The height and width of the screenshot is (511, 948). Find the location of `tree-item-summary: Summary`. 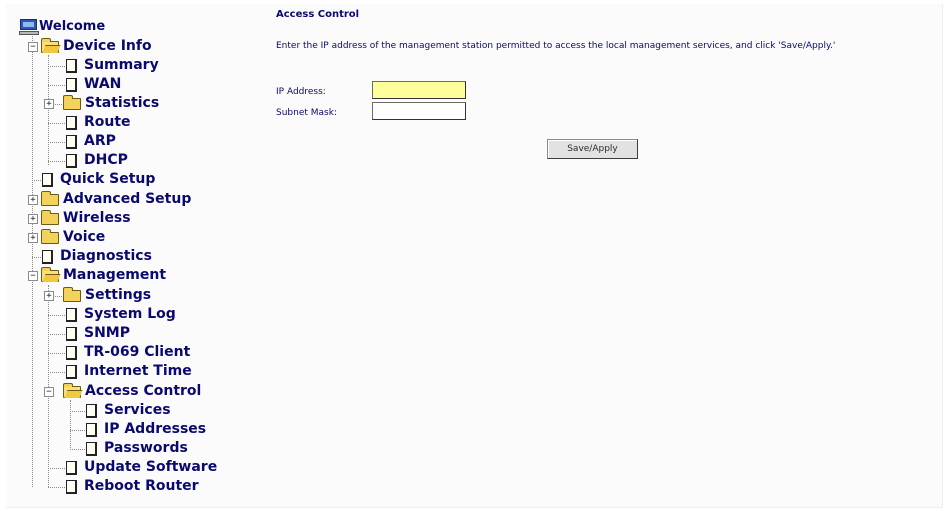

tree-item-summary: Summary is located at coordinates (121, 65).